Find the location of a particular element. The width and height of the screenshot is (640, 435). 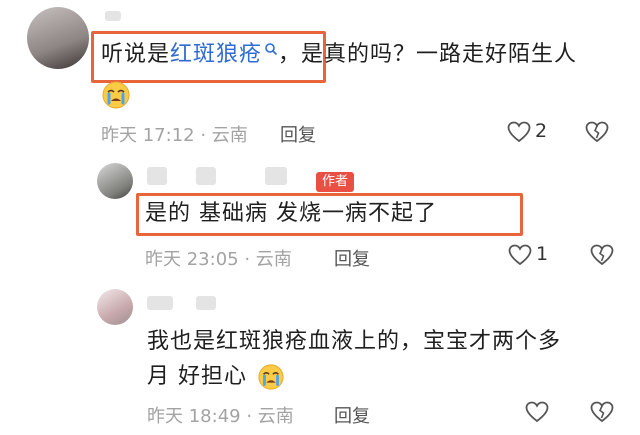

comment-text-line2: 月 好担心 is located at coordinates (197, 376).